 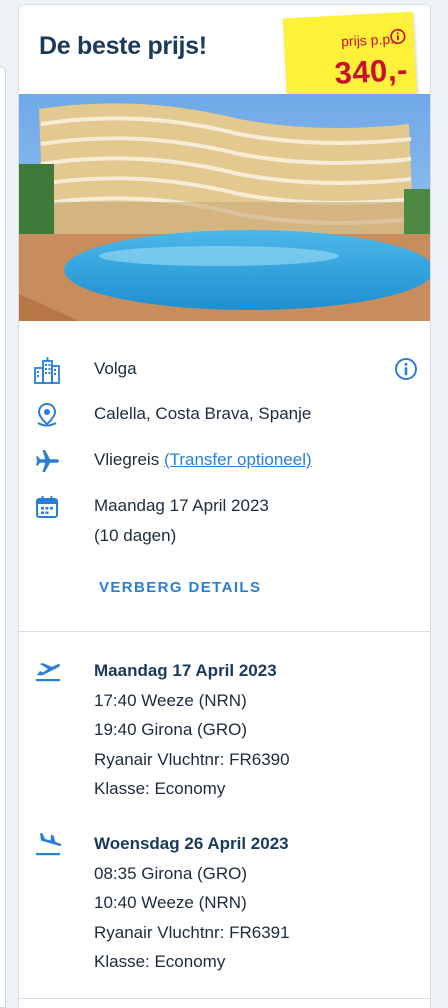 I want to click on return-date: Woensdag 26 April 2023, so click(x=191, y=843).